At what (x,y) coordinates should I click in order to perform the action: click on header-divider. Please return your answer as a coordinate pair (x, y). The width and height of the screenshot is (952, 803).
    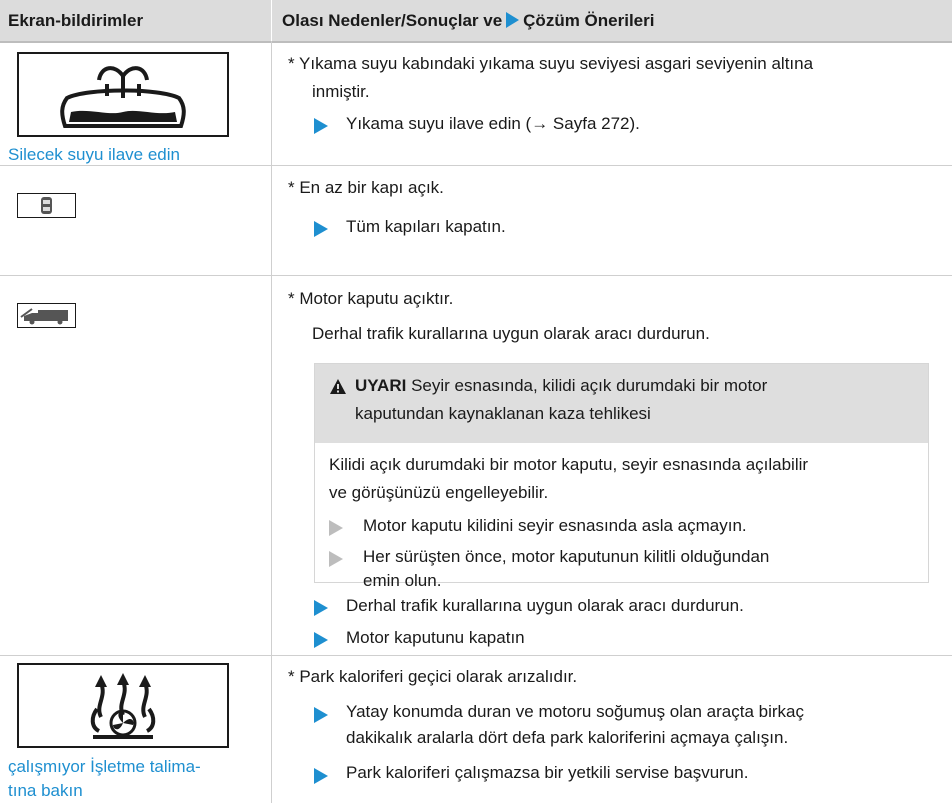
    Looking at the image, I should click on (271, 20).